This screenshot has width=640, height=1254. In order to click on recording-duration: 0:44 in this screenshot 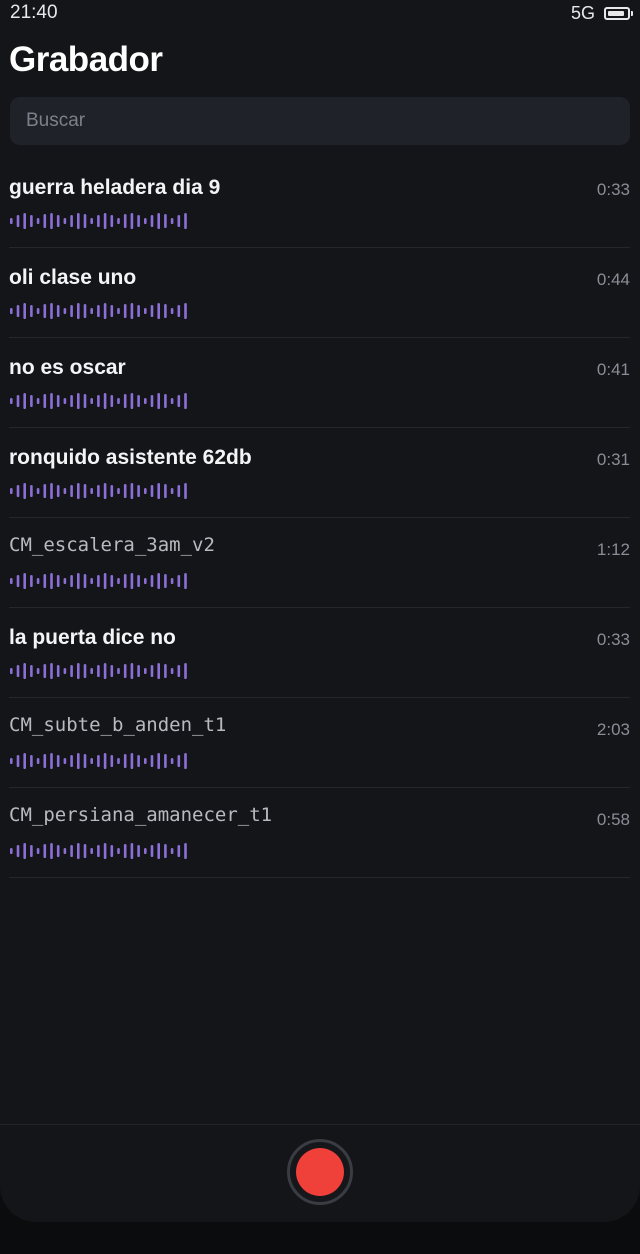, I will do `click(613, 279)`.